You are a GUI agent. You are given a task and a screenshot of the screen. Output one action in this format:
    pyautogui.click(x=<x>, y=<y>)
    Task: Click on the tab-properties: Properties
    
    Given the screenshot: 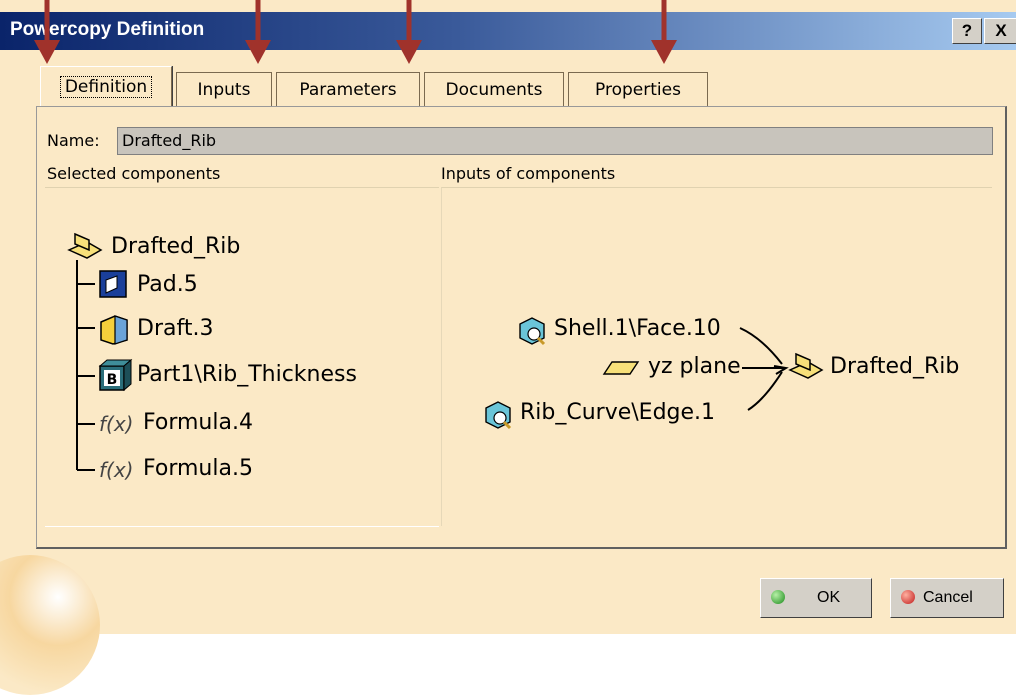 What is the action you would take?
    pyautogui.click(x=638, y=89)
    